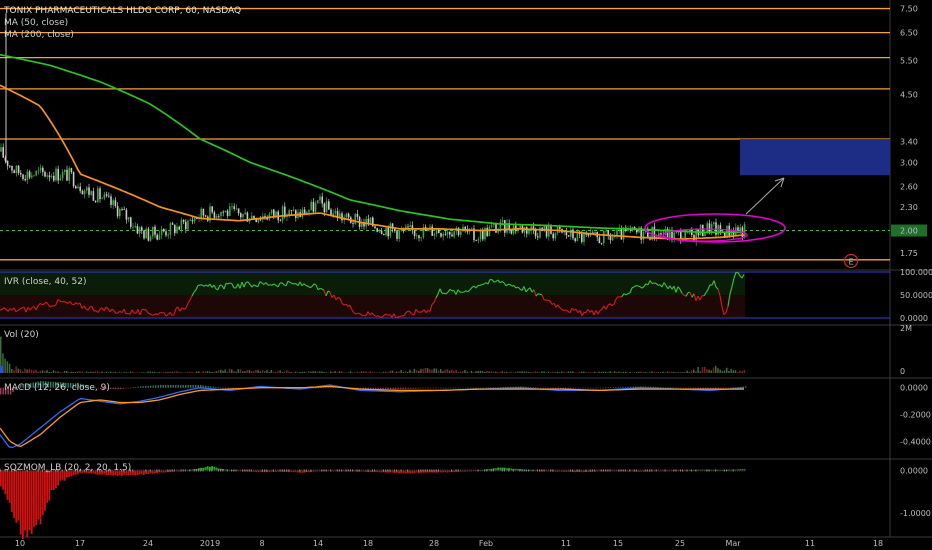 The height and width of the screenshot is (550, 932). I want to click on time-tick-label: Mar, so click(733, 543).